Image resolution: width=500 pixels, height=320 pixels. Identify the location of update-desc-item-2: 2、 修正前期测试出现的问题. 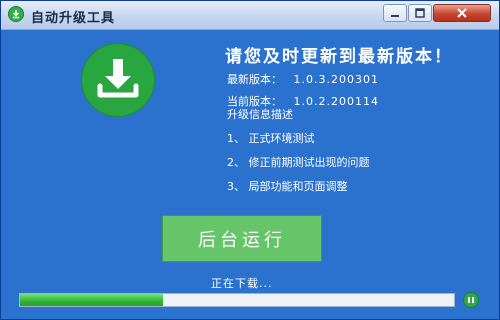
(298, 162).